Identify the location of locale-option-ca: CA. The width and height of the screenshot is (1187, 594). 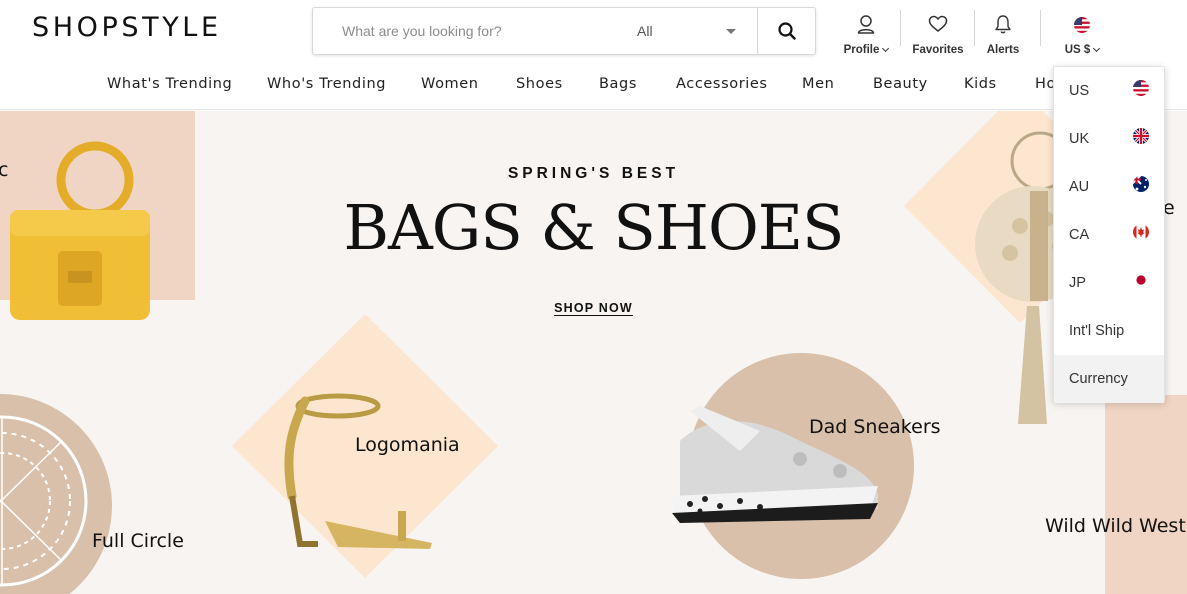
(1109, 235).